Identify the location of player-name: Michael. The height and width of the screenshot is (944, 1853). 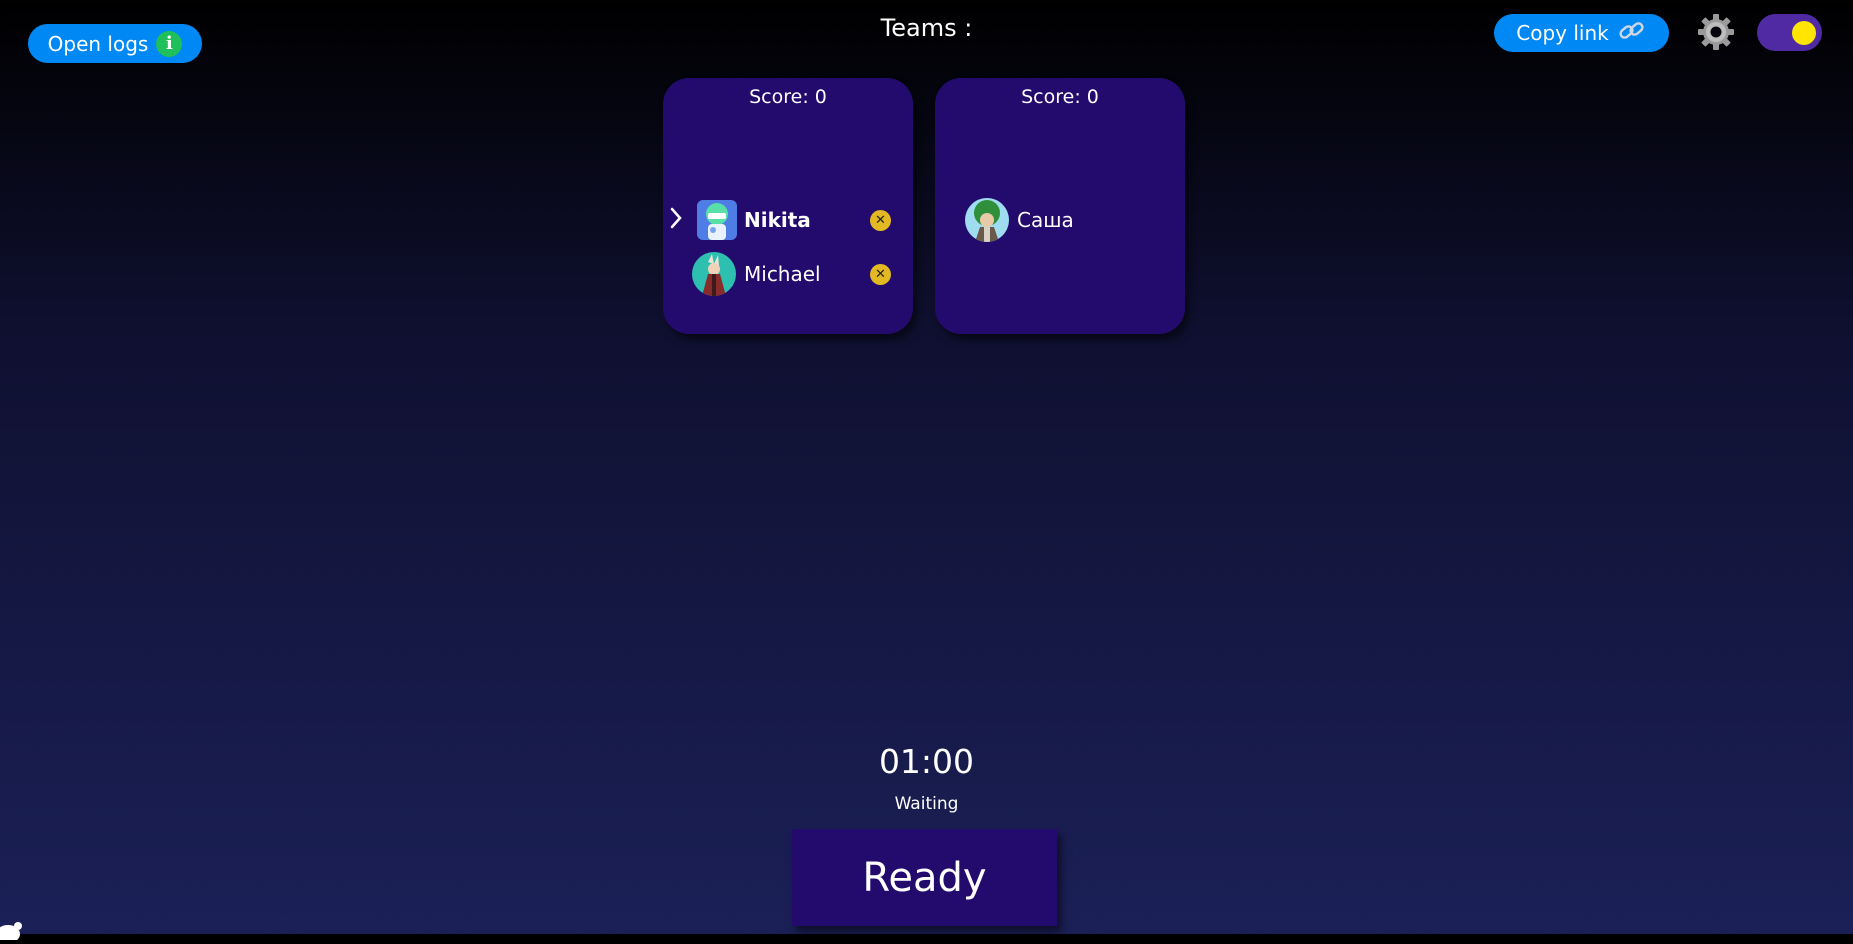
(782, 274).